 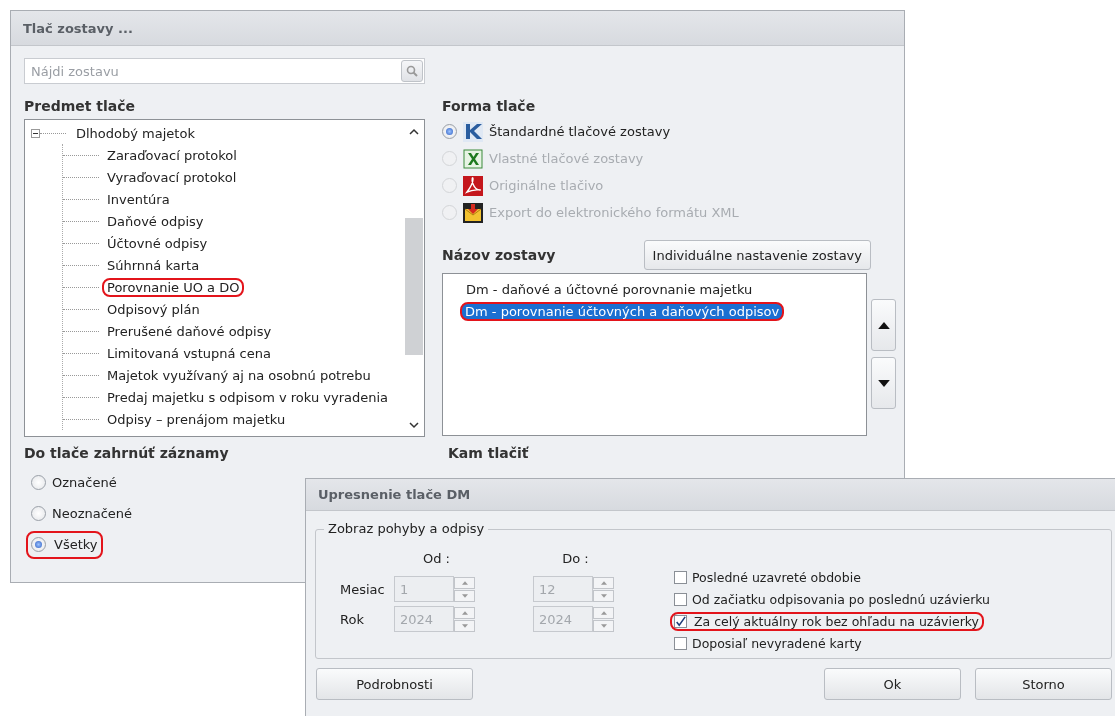 I want to click on tree-item: Prerušené daňové odpisy, so click(x=189, y=331).